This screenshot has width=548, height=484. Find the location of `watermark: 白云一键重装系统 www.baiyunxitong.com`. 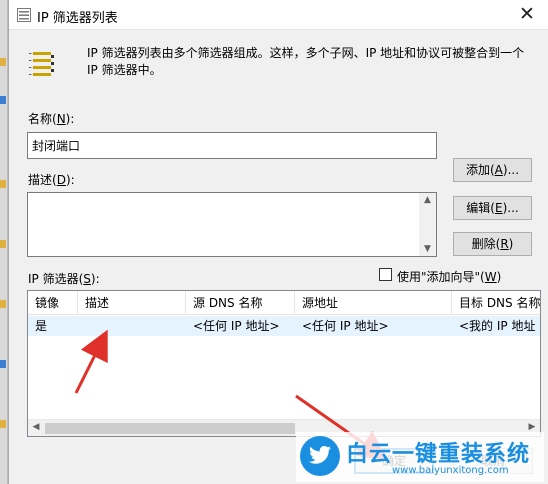

watermark: 白云一键重装系统 www.baiyunxitong.com is located at coordinates (420, 457).